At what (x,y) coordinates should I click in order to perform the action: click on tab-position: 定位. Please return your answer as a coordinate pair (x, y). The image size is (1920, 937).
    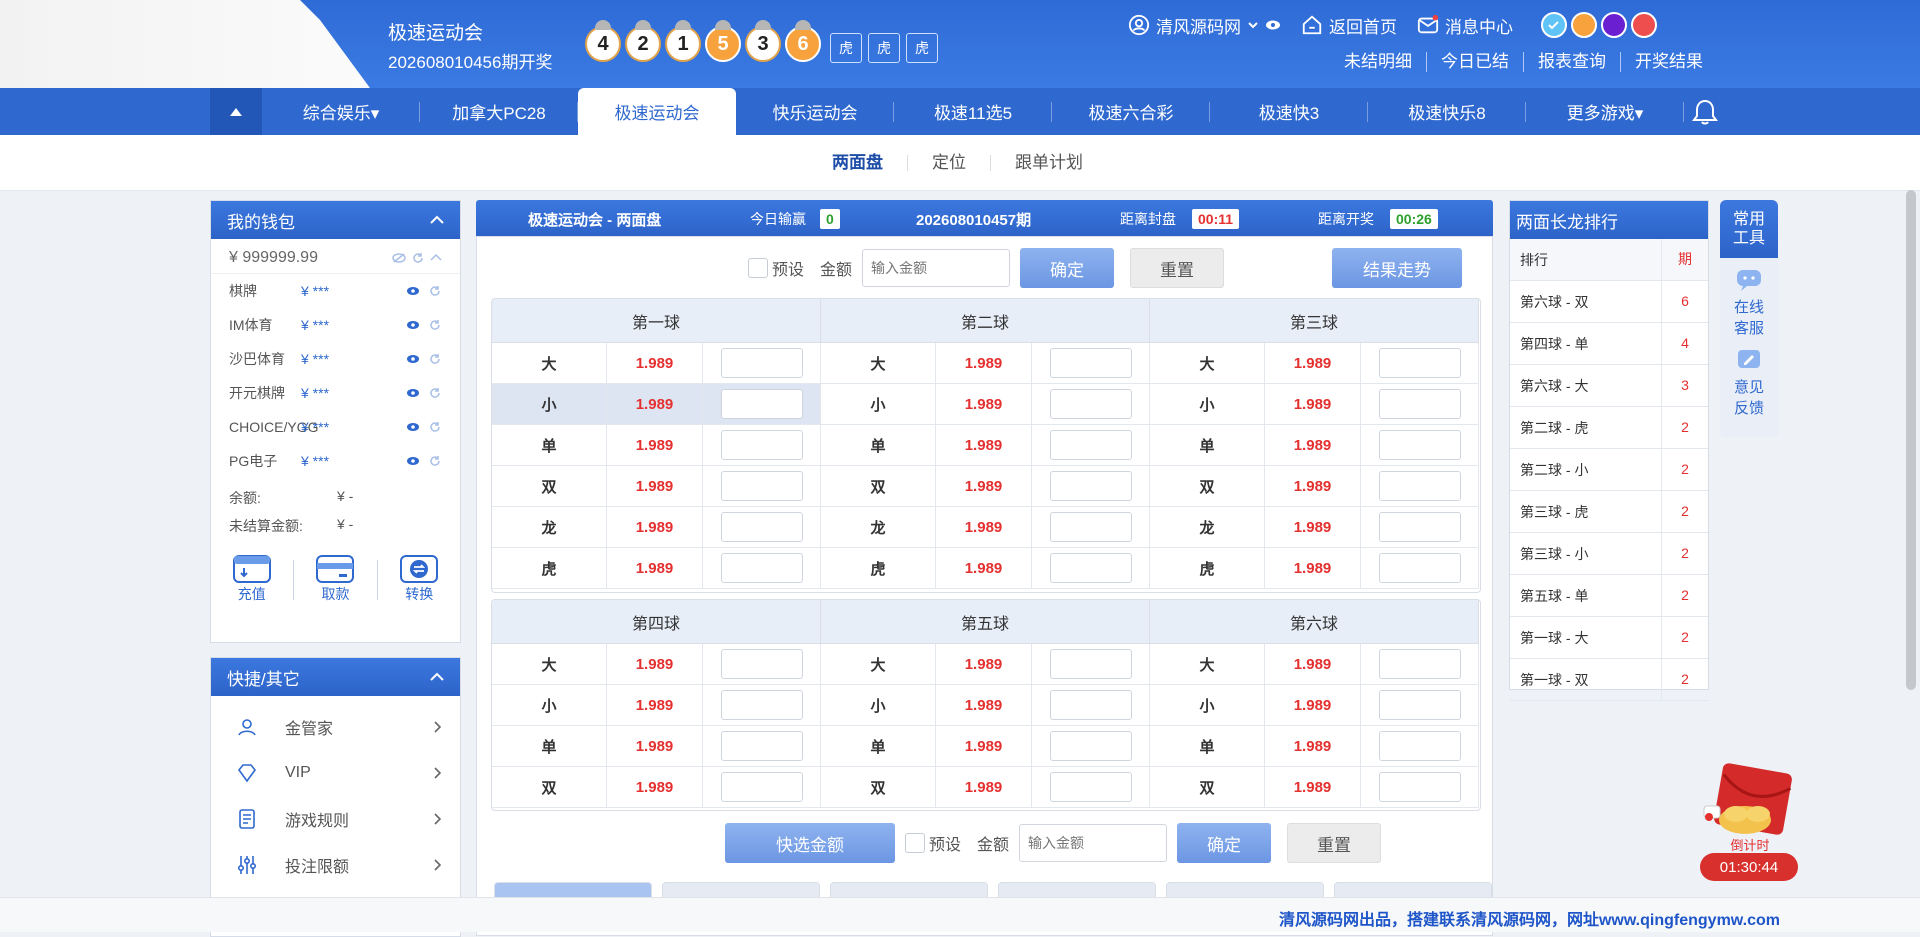
    Looking at the image, I should click on (948, 162).